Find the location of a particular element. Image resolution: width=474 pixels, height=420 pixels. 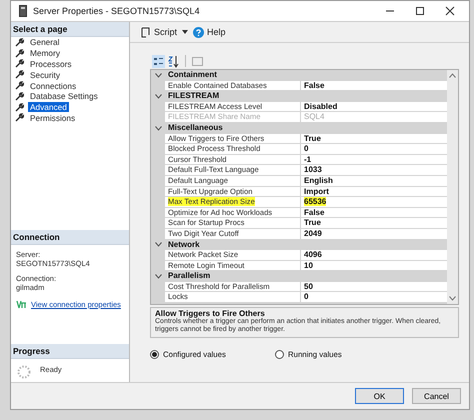

property-value: 2049 is located at coordinates (313, 233).